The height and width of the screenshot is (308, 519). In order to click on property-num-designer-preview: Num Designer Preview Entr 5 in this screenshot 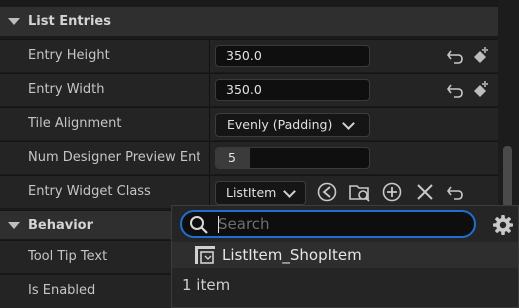, I will do `click(249, 157)`.